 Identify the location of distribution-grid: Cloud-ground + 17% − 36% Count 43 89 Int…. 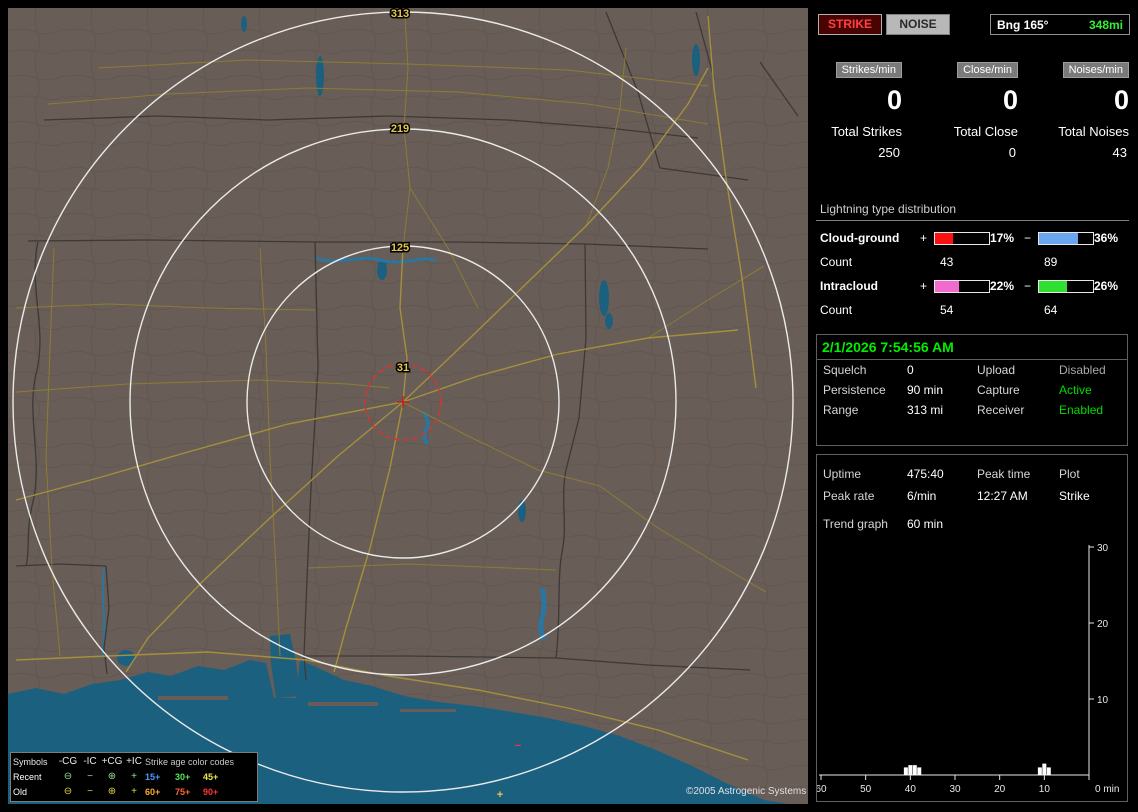
(974, 274).